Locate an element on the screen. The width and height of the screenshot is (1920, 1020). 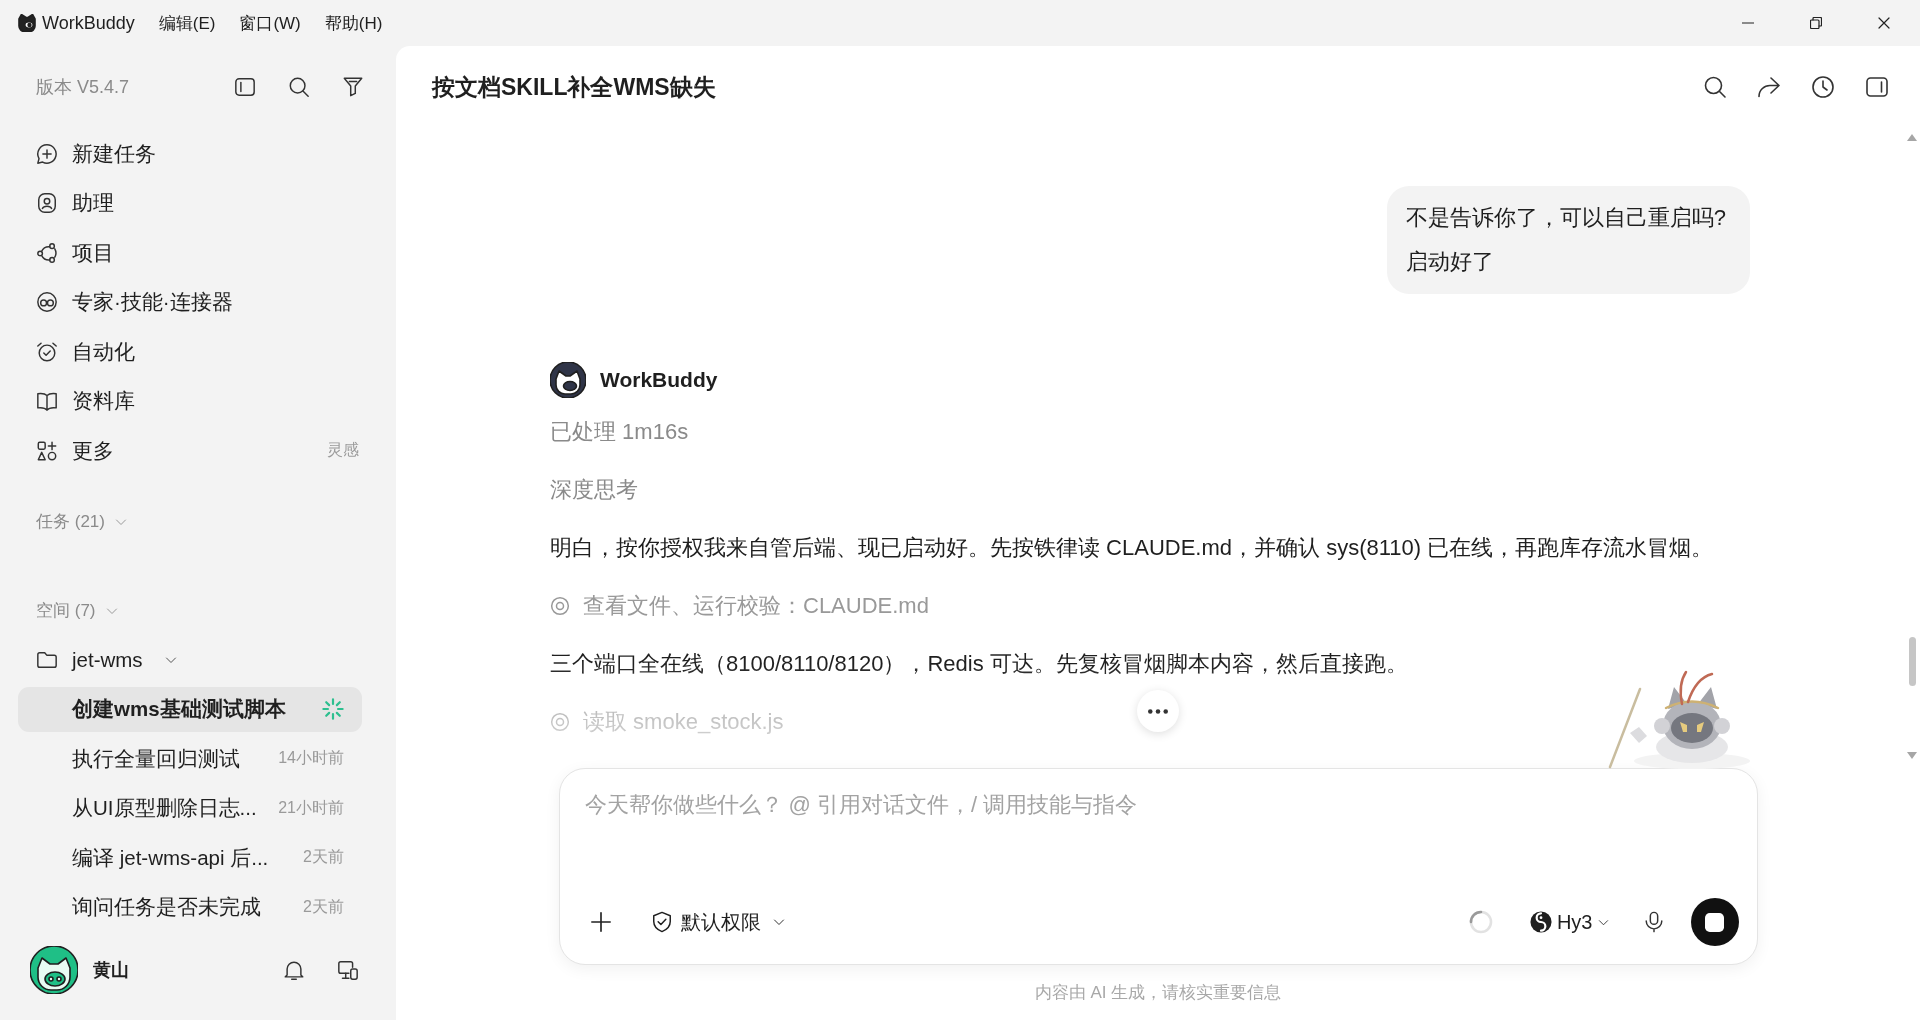
more-dots-icon is located at coordinates (1158, 711).